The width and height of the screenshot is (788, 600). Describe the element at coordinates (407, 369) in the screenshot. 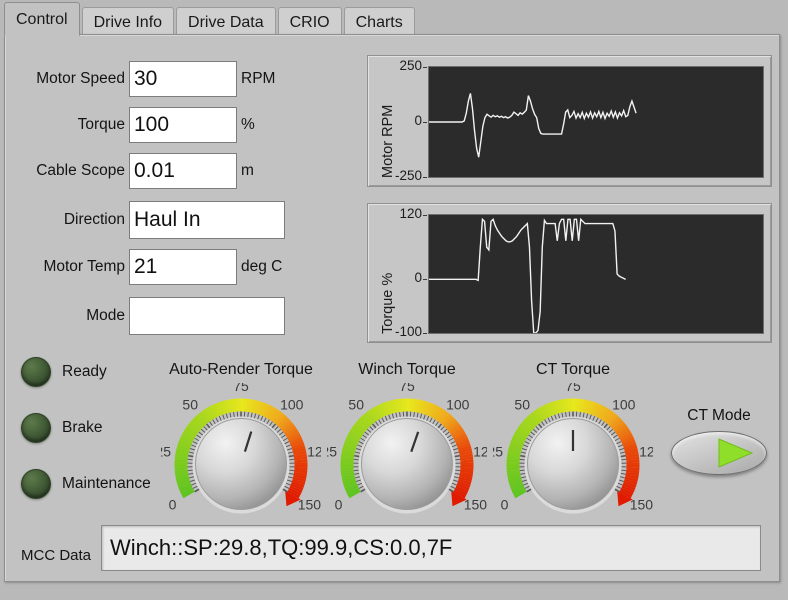

I see `knob-title-1: Winch Torque` at that location.